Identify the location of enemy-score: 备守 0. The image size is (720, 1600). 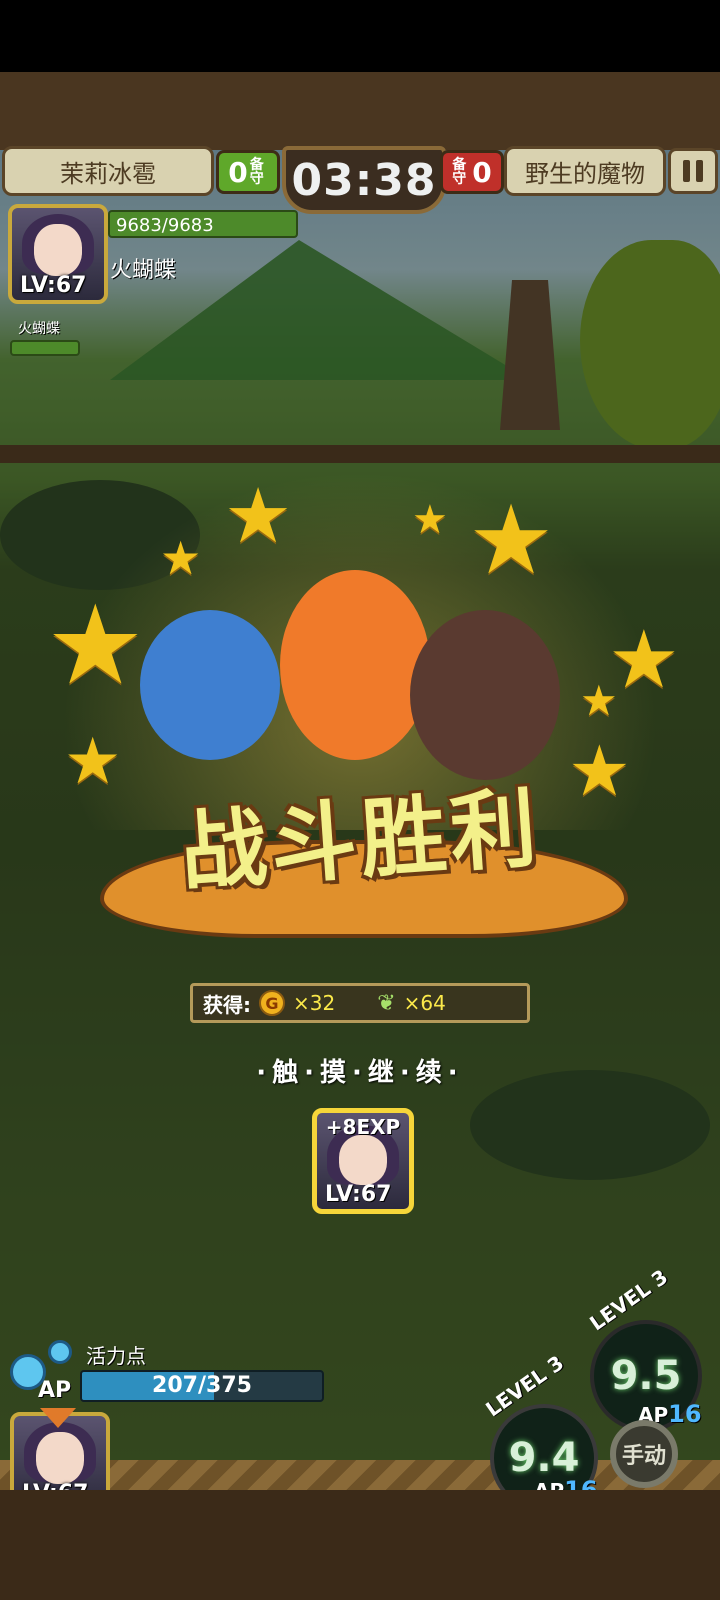
(472, 172).